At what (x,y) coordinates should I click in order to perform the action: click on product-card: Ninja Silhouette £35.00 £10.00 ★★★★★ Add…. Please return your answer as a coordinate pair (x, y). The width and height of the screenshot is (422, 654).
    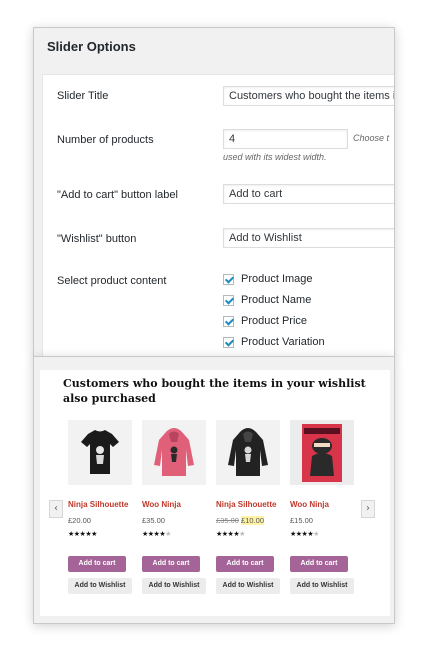
    Looking at the image, I should click on (248, 507).